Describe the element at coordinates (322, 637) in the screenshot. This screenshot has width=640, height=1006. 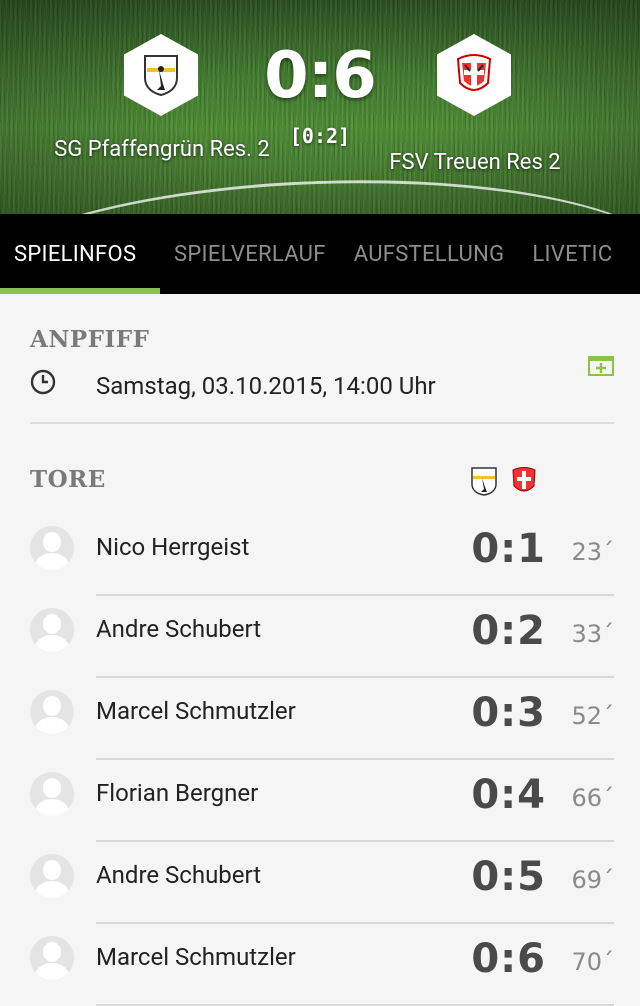
I see `goal-row: Andre Schubert 0:2 33´` at that location.